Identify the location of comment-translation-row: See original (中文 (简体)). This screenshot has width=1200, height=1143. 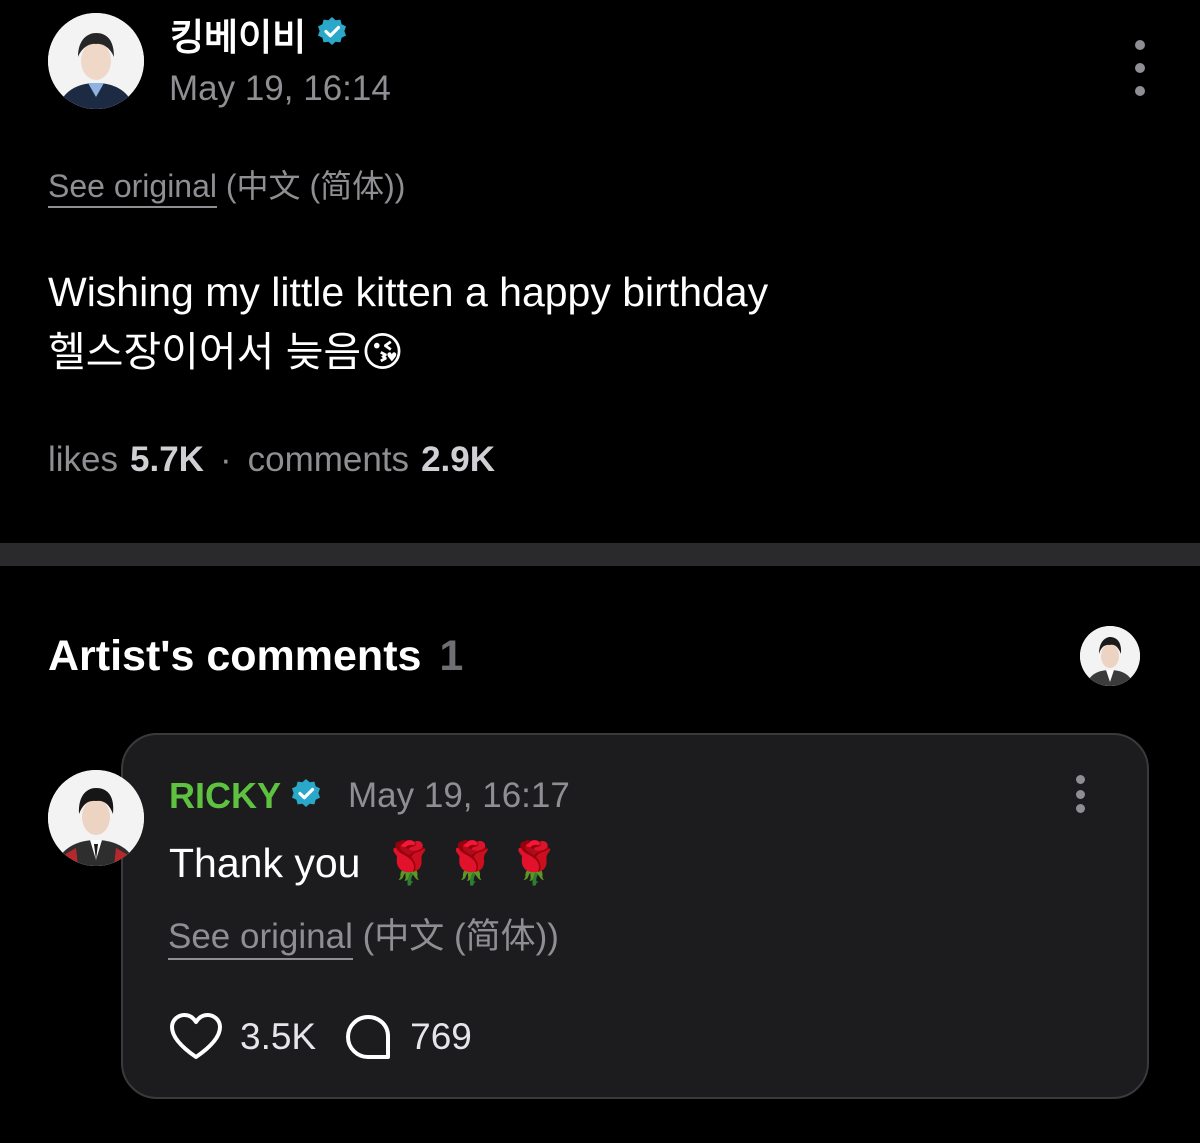
(363, 938).